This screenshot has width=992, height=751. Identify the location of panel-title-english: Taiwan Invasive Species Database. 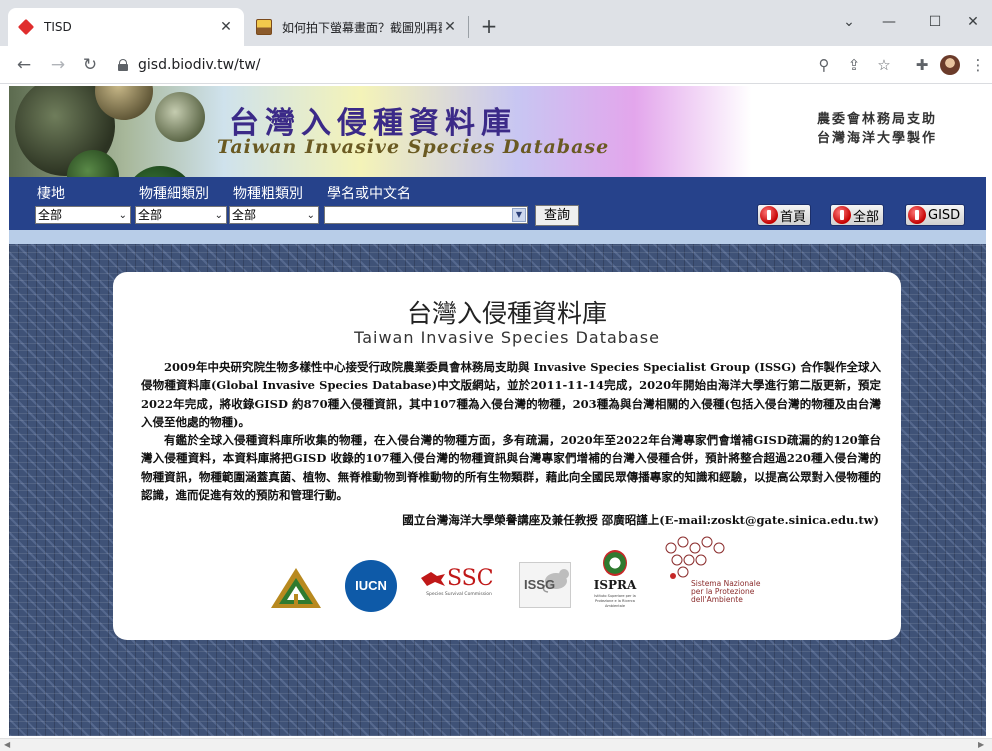
(507, 337).